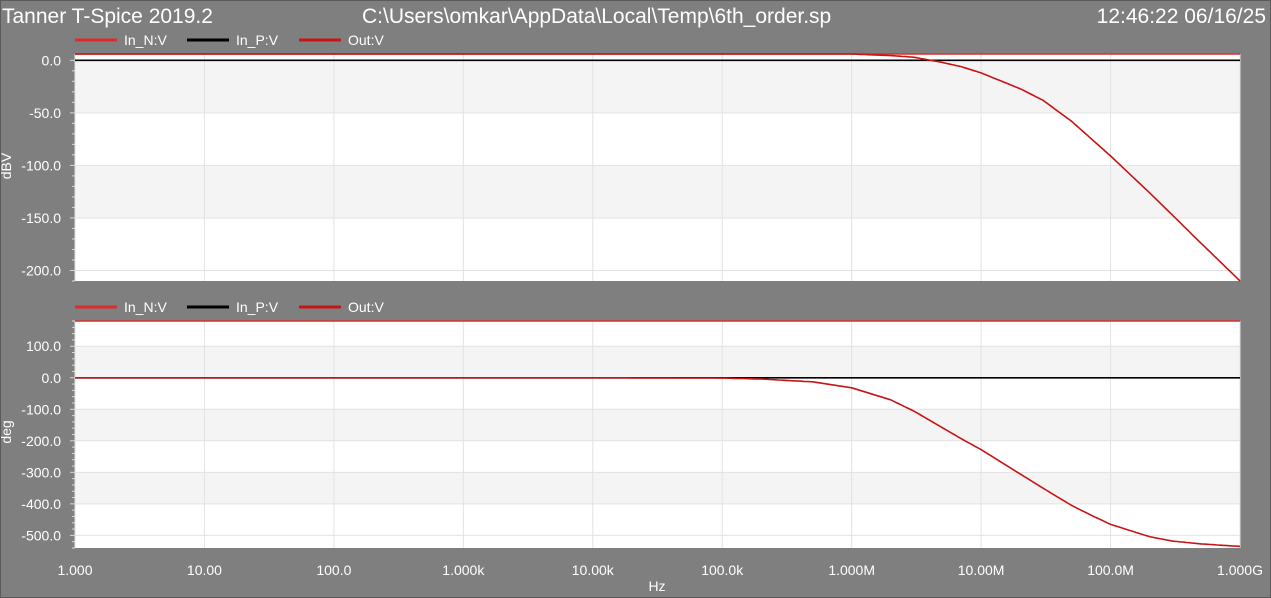 This screenshot has width=1271, height=598. I want to click on y-axis-label: dBV, so click(7, 165).